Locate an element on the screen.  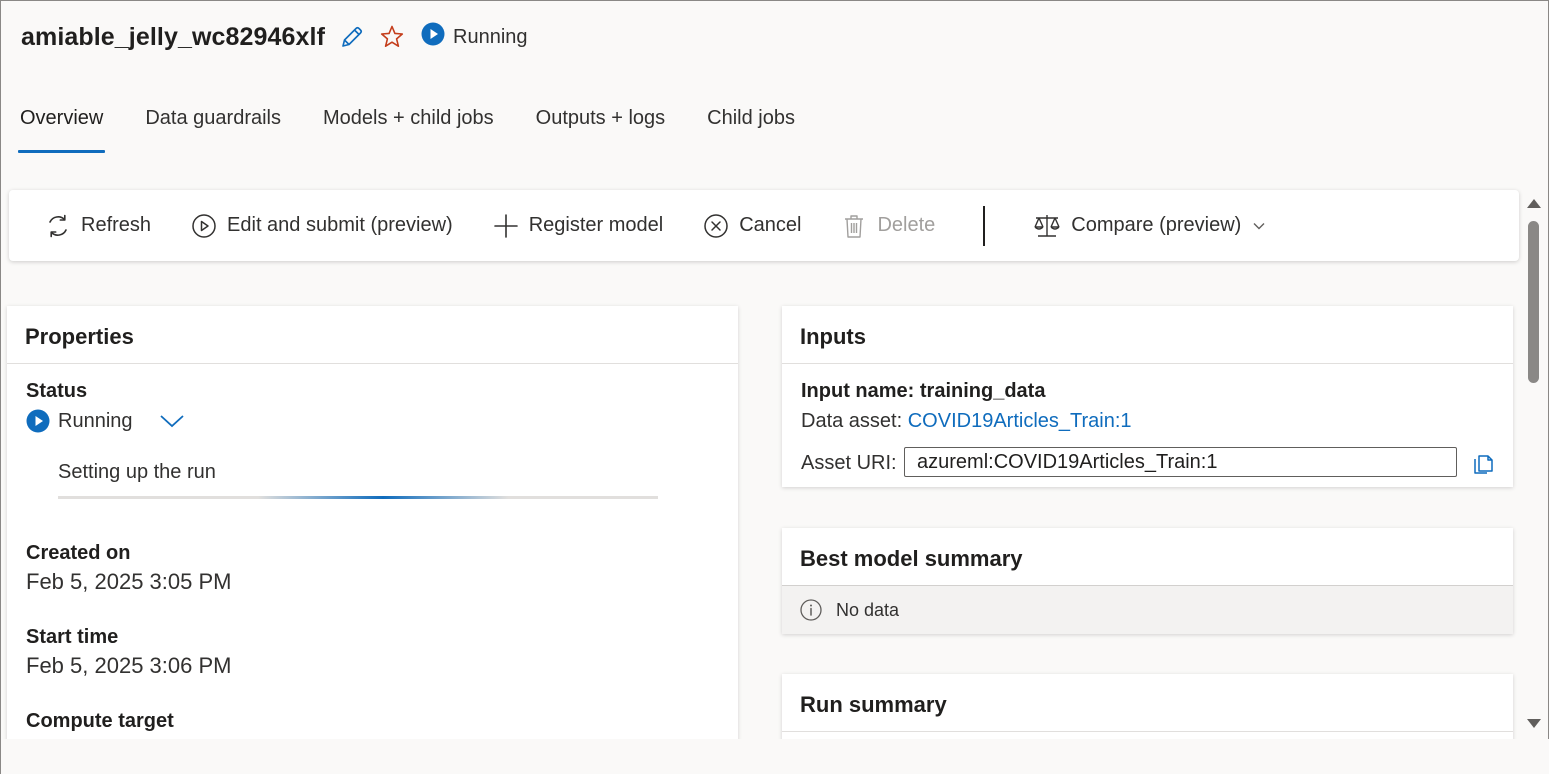
page-header: amiable_jelly_wc82946xlf Running is located at coordinates (274, 37).